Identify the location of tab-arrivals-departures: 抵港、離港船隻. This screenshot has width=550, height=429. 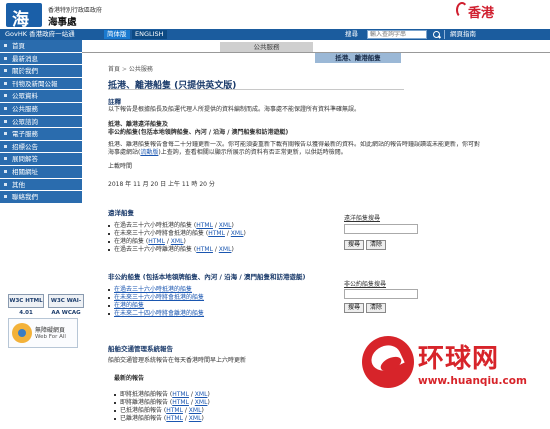
(358, 58).